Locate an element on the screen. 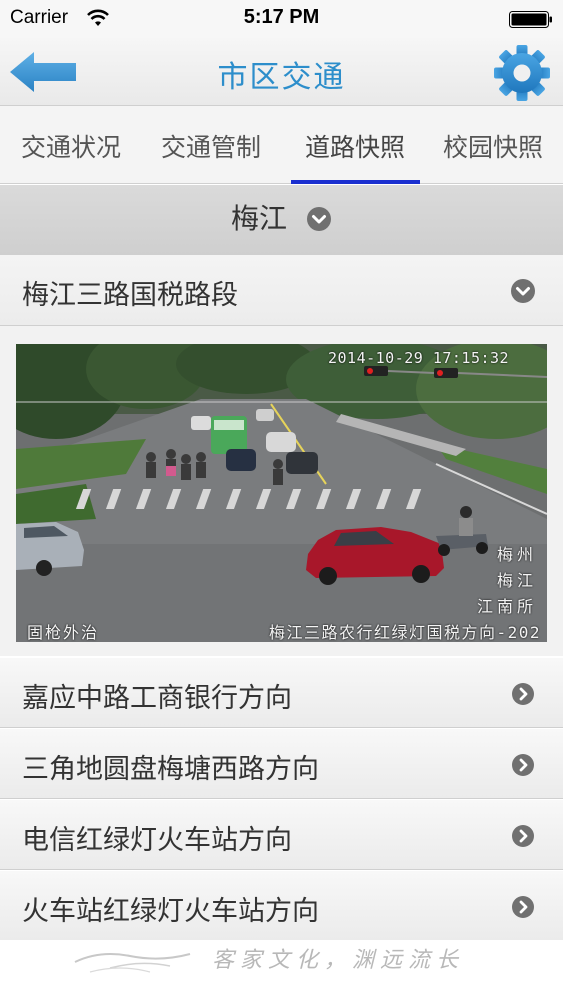 The width and height of the screenshot is (563, 1000). tab-bar: 交通状况 交通管制 道路快照 校园快照 is located at coordinates (281, 145).